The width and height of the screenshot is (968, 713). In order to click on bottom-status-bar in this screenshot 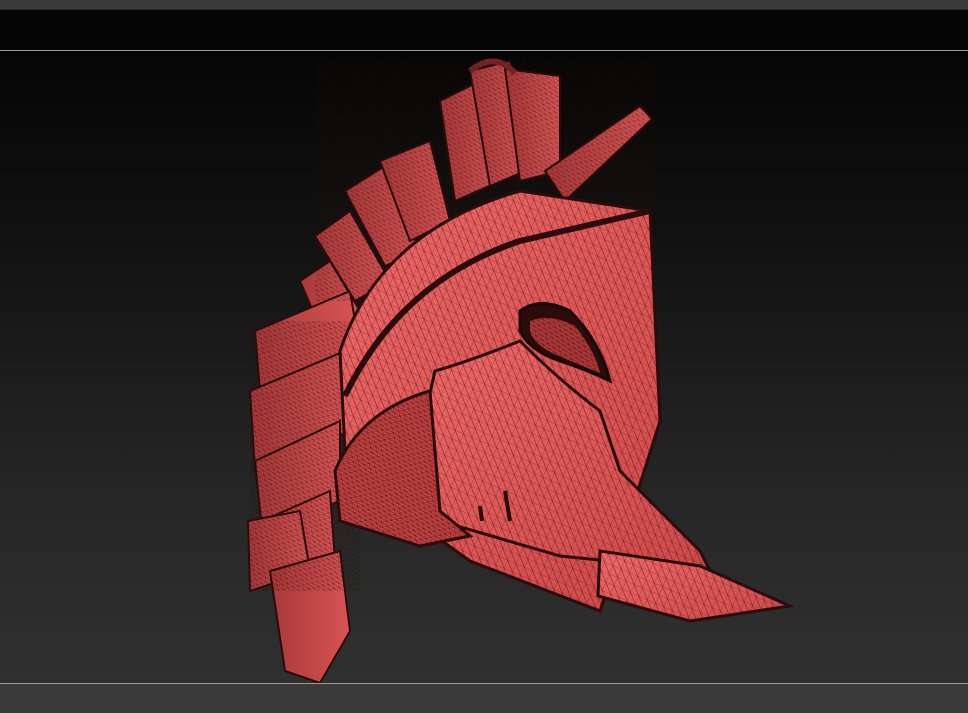, I will do `click(484, 698)`.